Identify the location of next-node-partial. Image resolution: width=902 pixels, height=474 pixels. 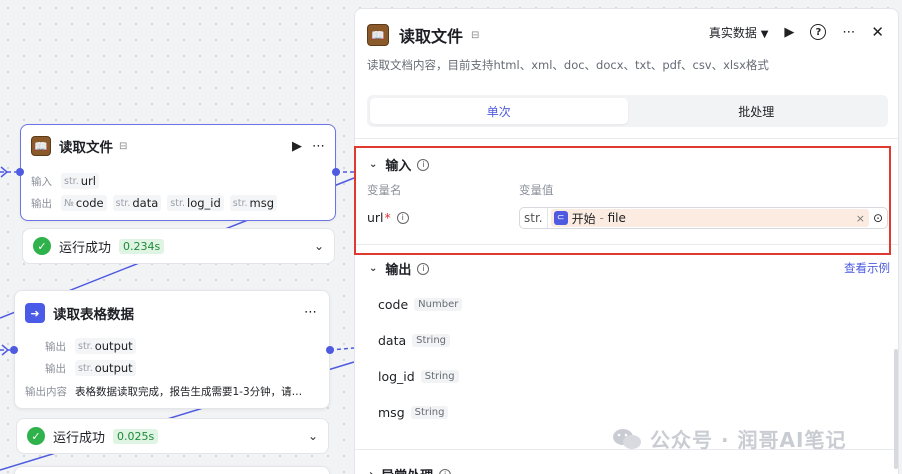
(172, 470).